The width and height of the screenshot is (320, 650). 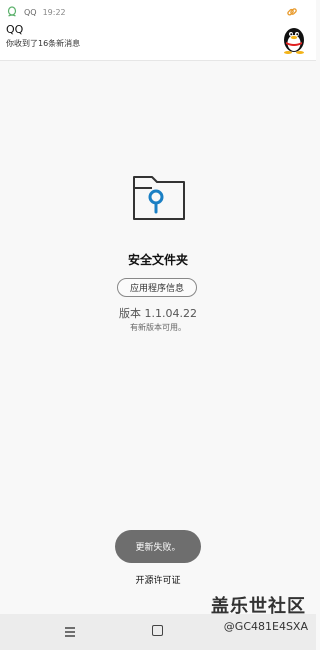 I want to click on watermark-user: @GC481E4SXA, so click(x=265, y=626).